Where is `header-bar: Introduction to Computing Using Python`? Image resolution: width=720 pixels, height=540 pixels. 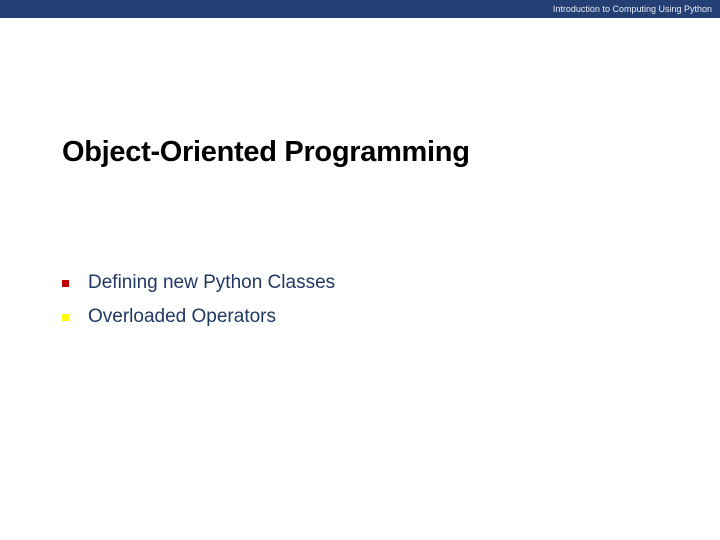 header-bar: Introduction to Computing Using Python is located at coordinates (360, 9).